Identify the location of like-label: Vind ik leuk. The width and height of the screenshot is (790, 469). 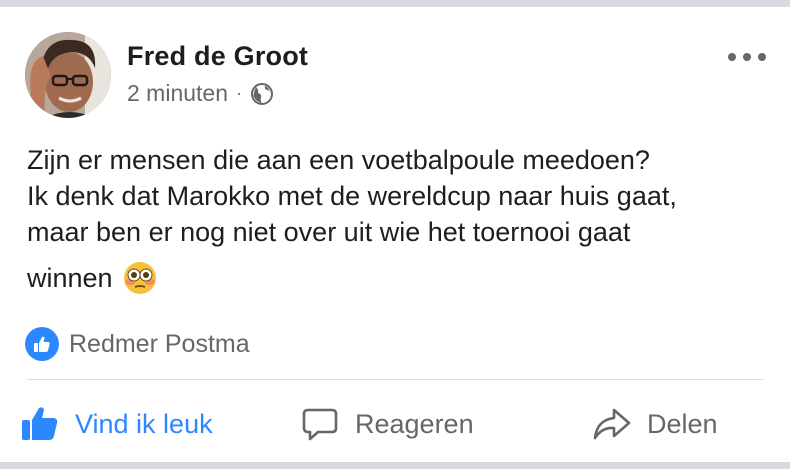
(144, 423).